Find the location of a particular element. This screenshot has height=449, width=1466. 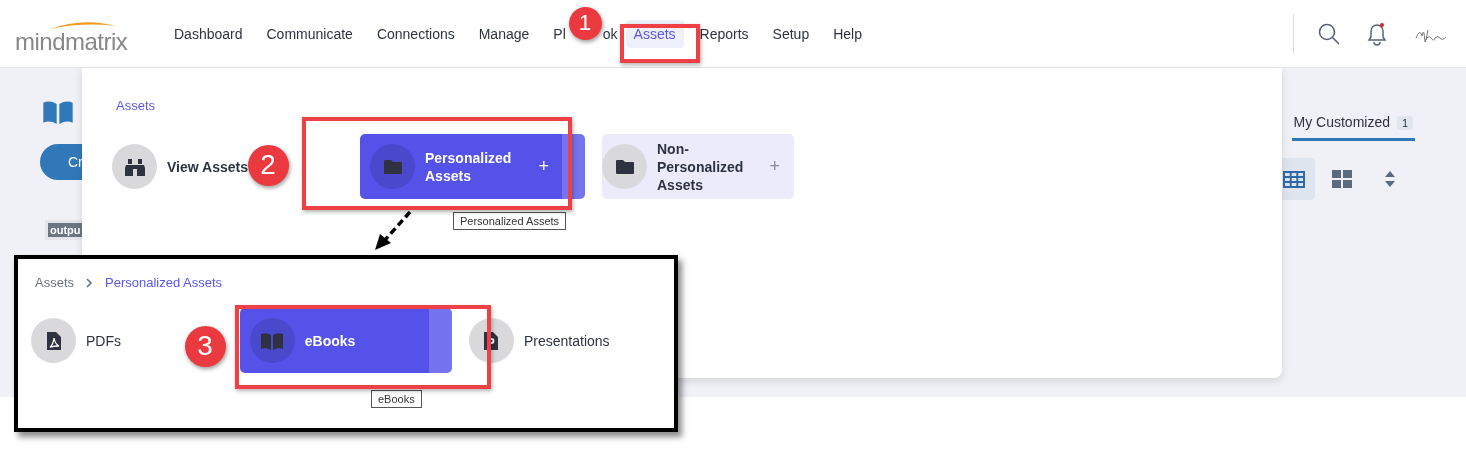

tooltip: Personalized Assets is located at coordinates (510, 221).